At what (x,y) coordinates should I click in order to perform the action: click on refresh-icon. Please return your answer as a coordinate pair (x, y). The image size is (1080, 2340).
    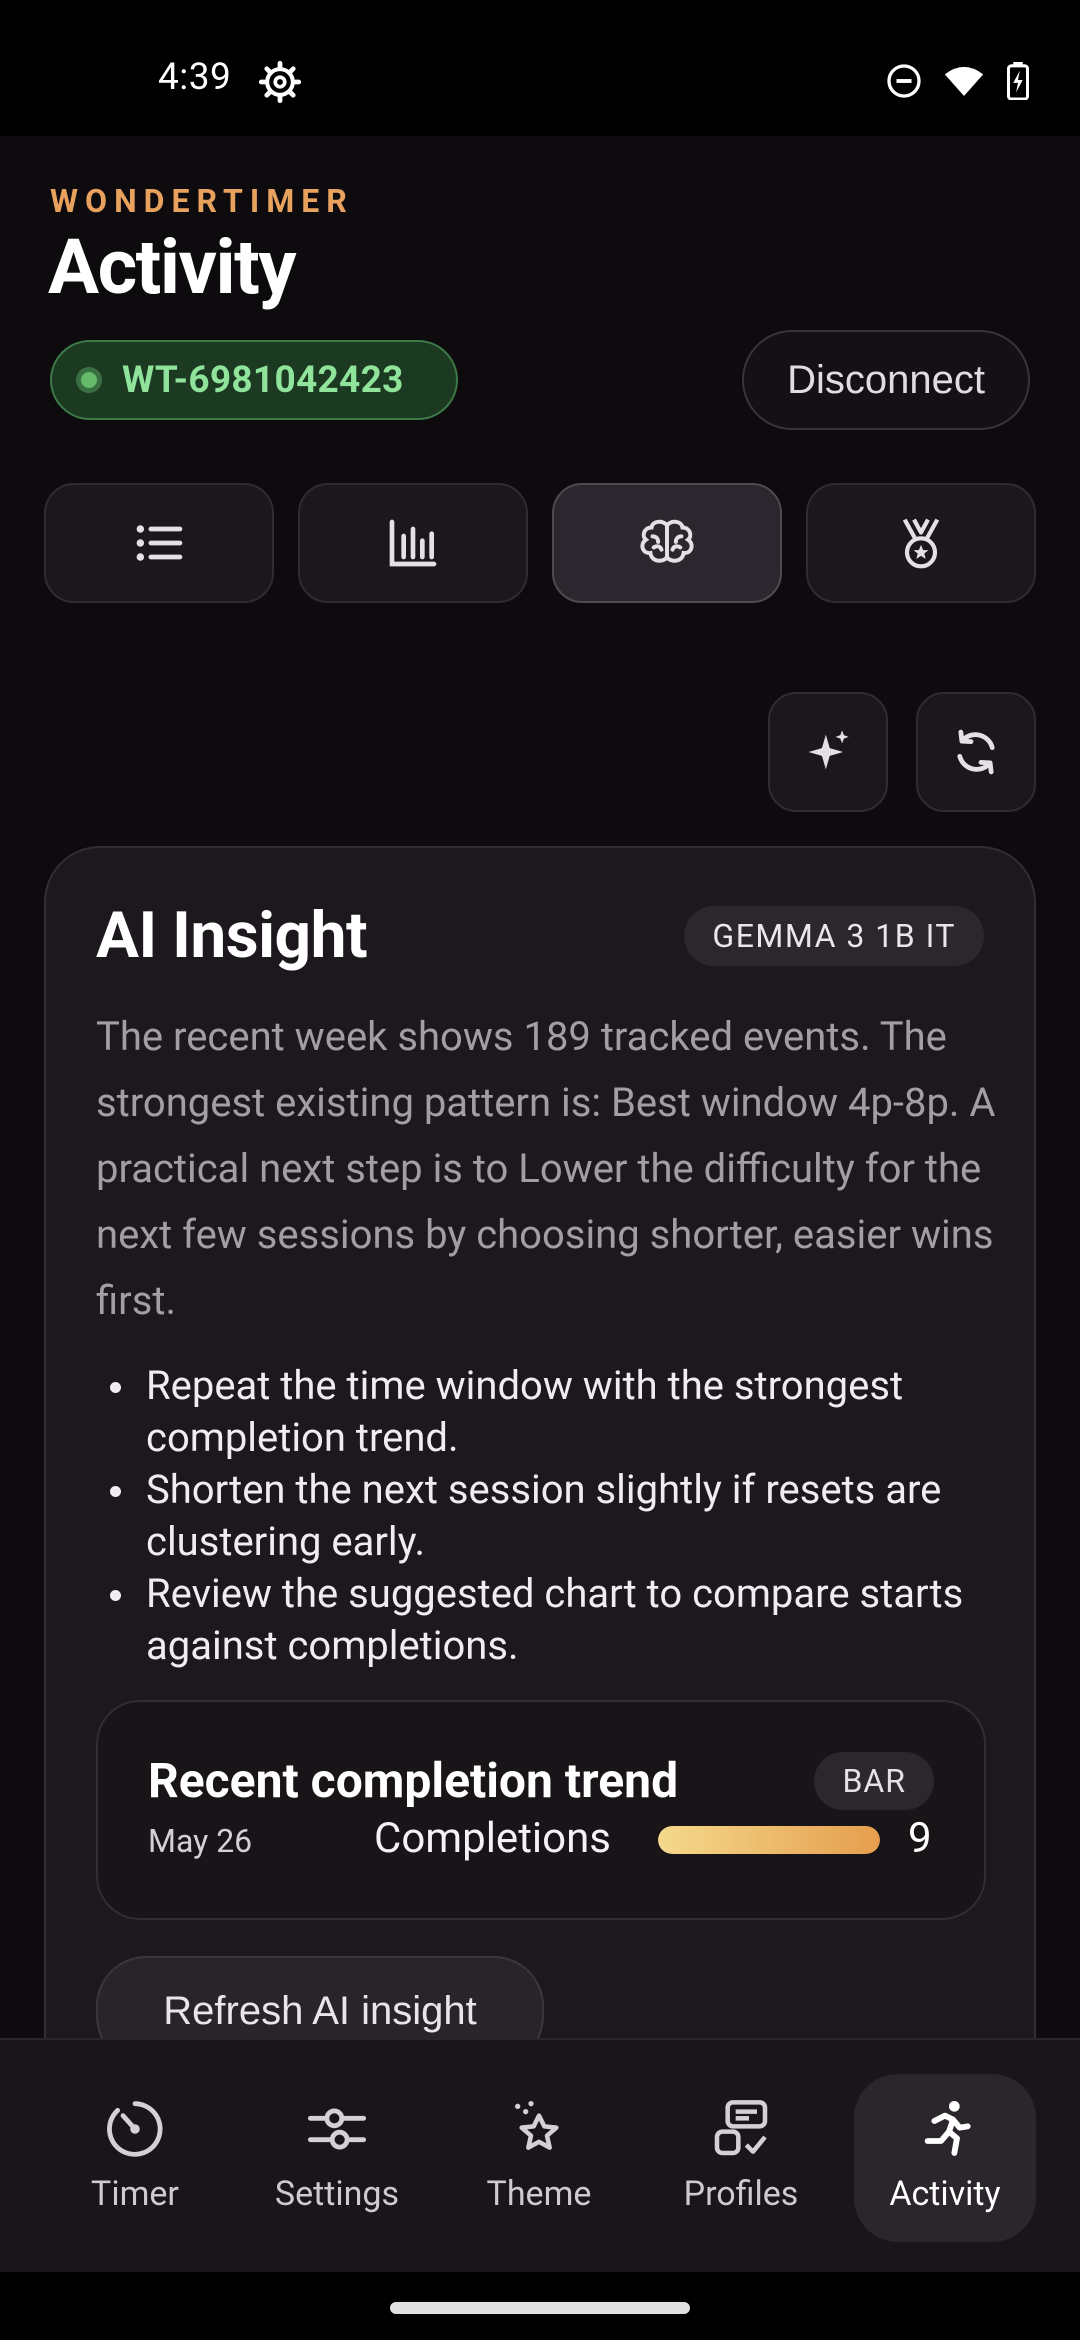
    Looking at the image, I should click on (976, 752).